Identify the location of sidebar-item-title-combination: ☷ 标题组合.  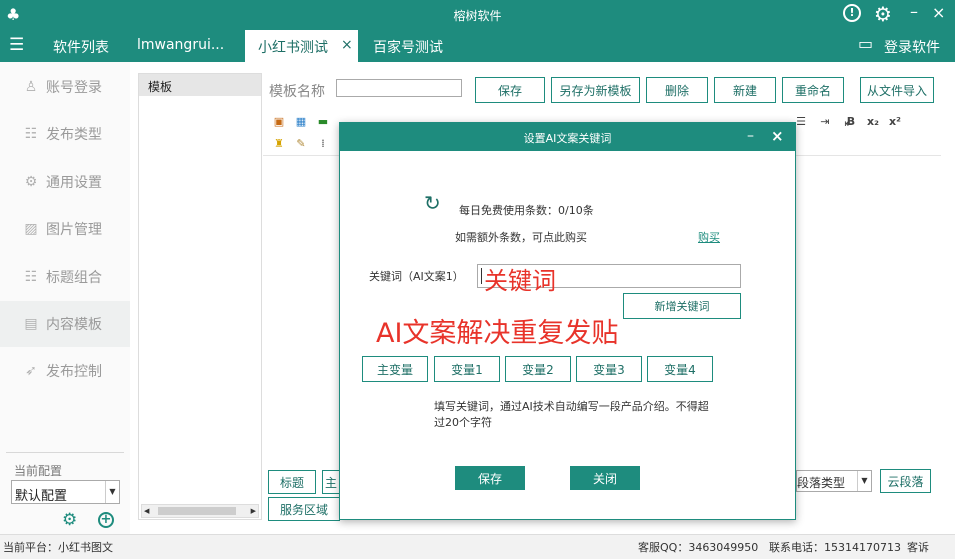
(65, 277).